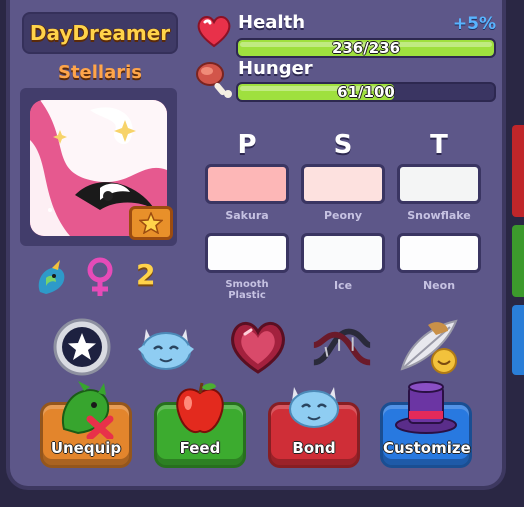 This screenshot has width=524, height=507. I want to click on hunger-label: Hunger, so click(275, 68).